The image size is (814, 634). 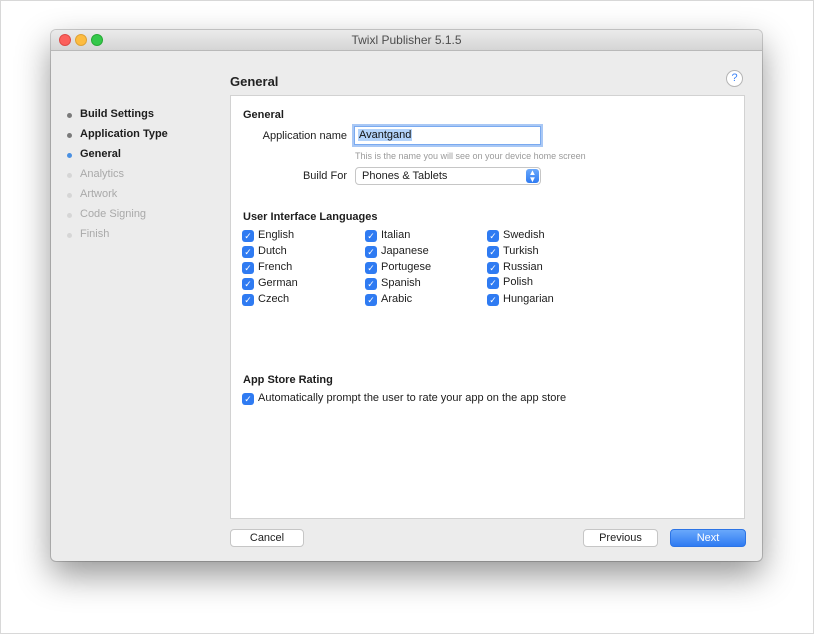 What do you see at coordinates (401, 283) in the screenshot?
I see `checkbox-label: Spanish` at bounding box center [401, 283].